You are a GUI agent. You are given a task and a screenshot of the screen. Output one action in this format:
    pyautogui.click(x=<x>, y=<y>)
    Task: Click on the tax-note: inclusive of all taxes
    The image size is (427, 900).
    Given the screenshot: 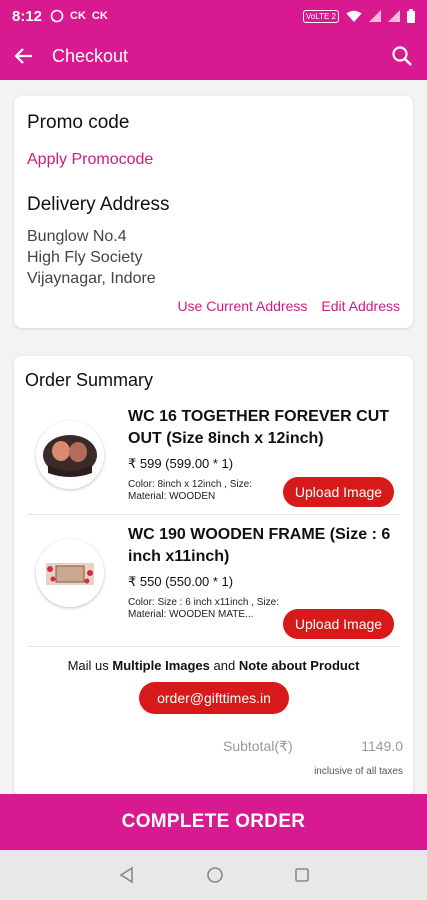 What is the action you would take?
    pyautogui.click(x=358, y=771)
    